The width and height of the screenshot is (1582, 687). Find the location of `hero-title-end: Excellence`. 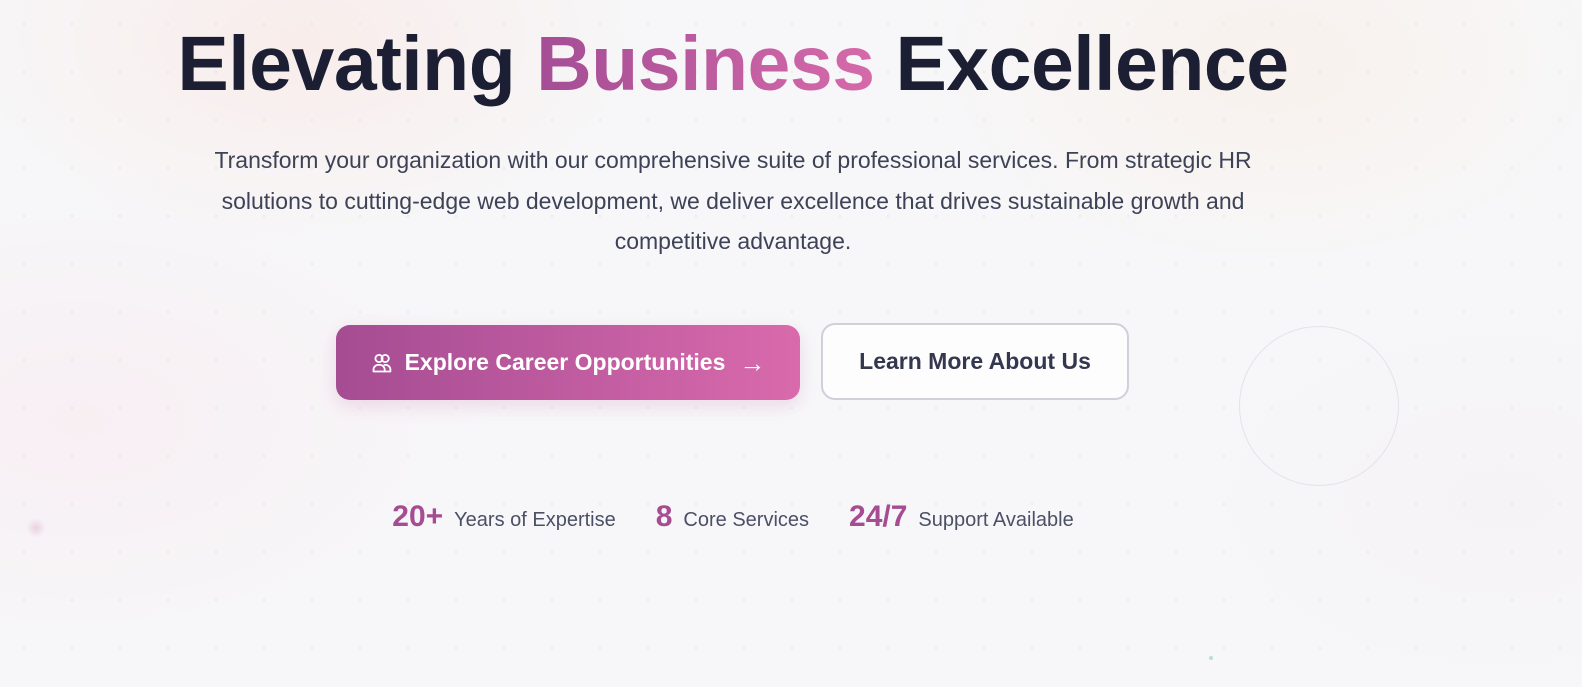

hero-title-end: Excellence is located at coordinates (1092, 64).